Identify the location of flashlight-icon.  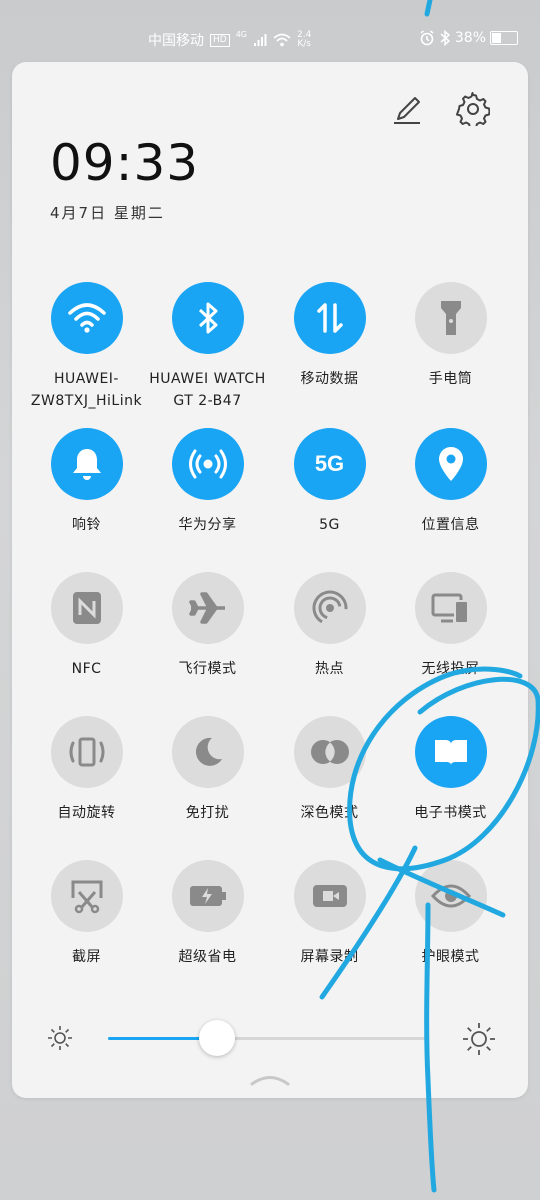
(451, 318).